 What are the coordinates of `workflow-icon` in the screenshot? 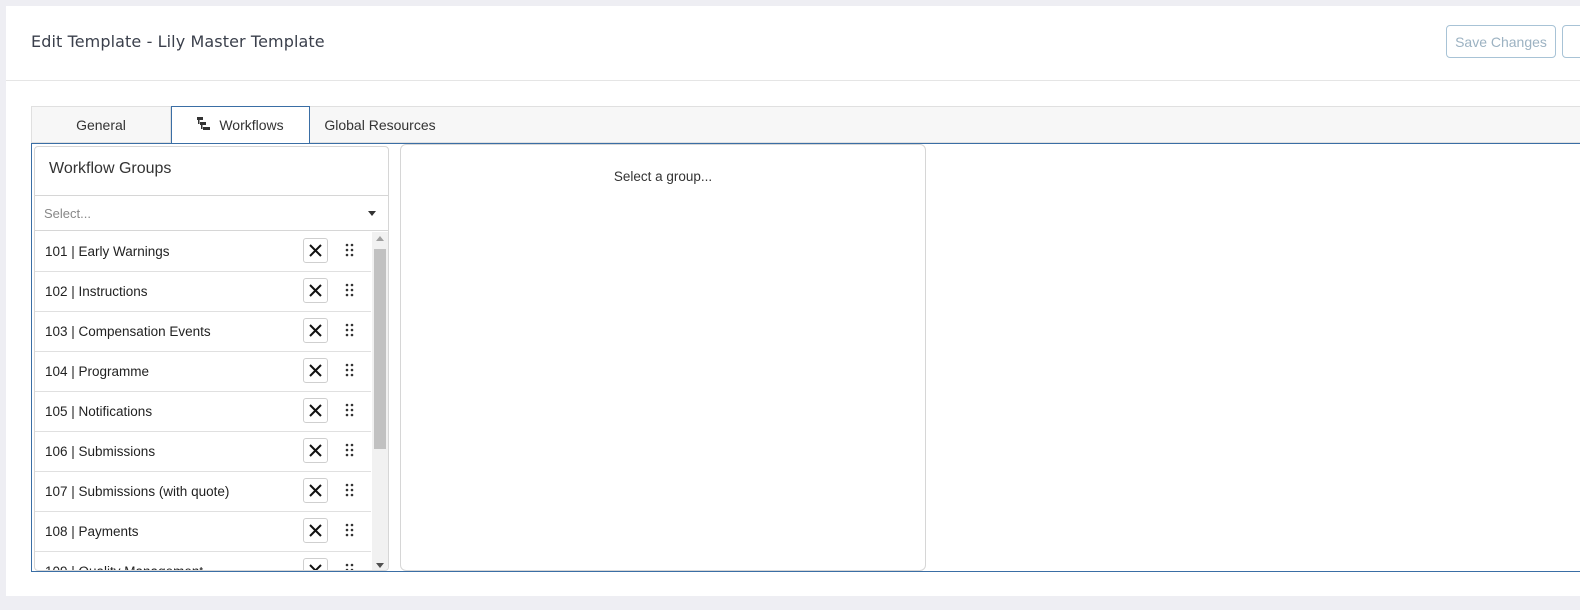 It's located at (204, 126).